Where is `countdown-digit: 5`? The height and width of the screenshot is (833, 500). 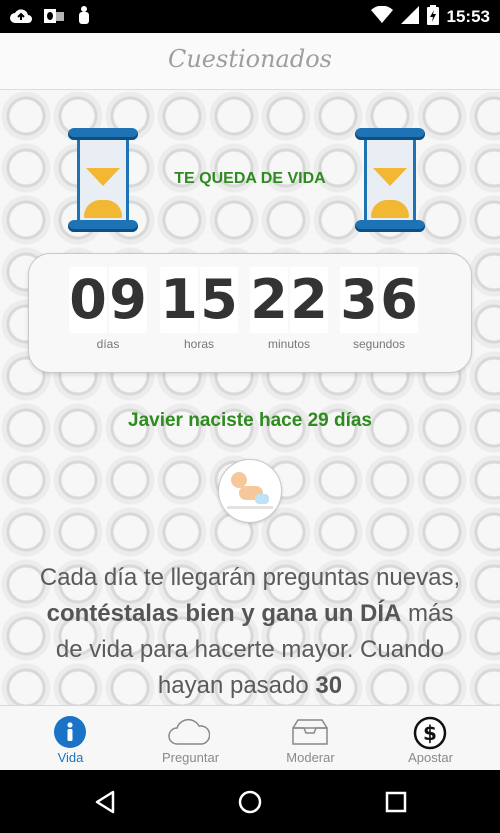
countdown-digit: 5 is located at coordinates (219, 300).